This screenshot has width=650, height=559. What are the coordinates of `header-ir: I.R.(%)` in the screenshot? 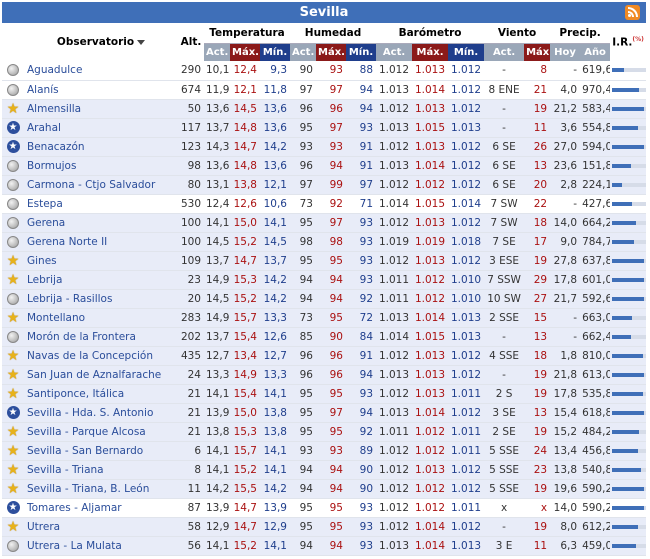 It's located at (628, 42).